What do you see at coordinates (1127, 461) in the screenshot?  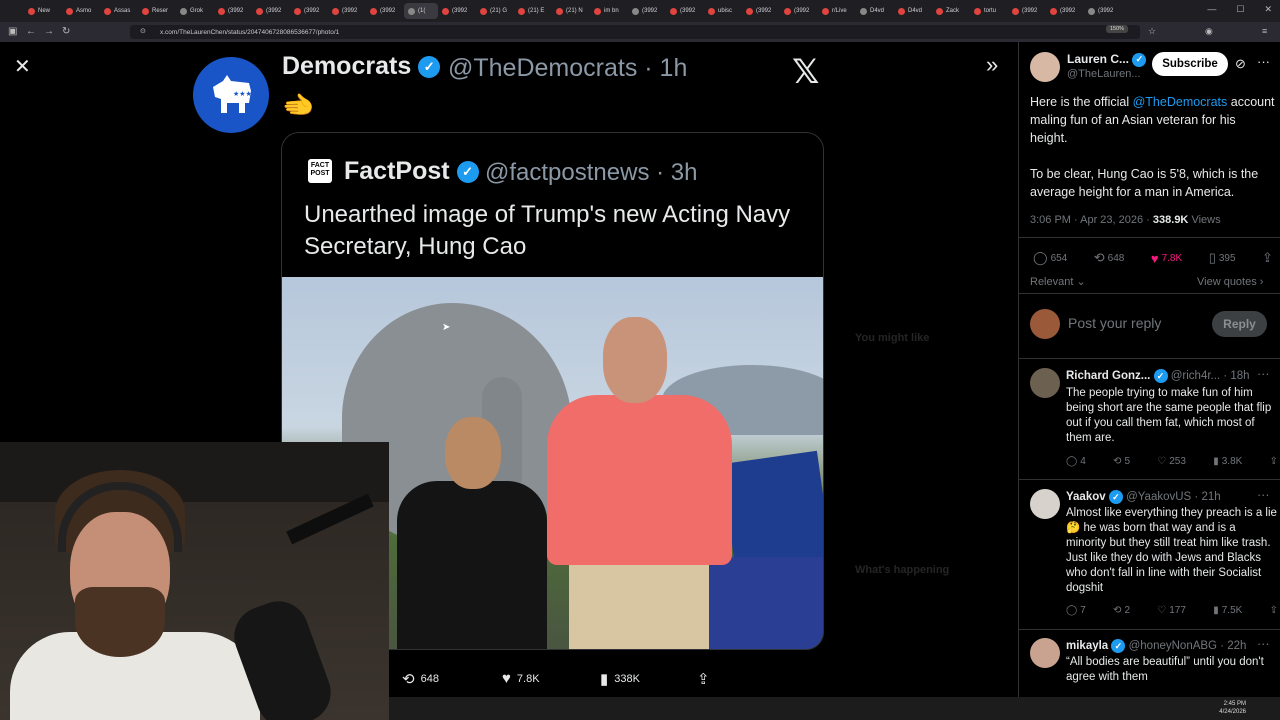 I see `retweet-count: 5` at bounding box center [1127, 461].